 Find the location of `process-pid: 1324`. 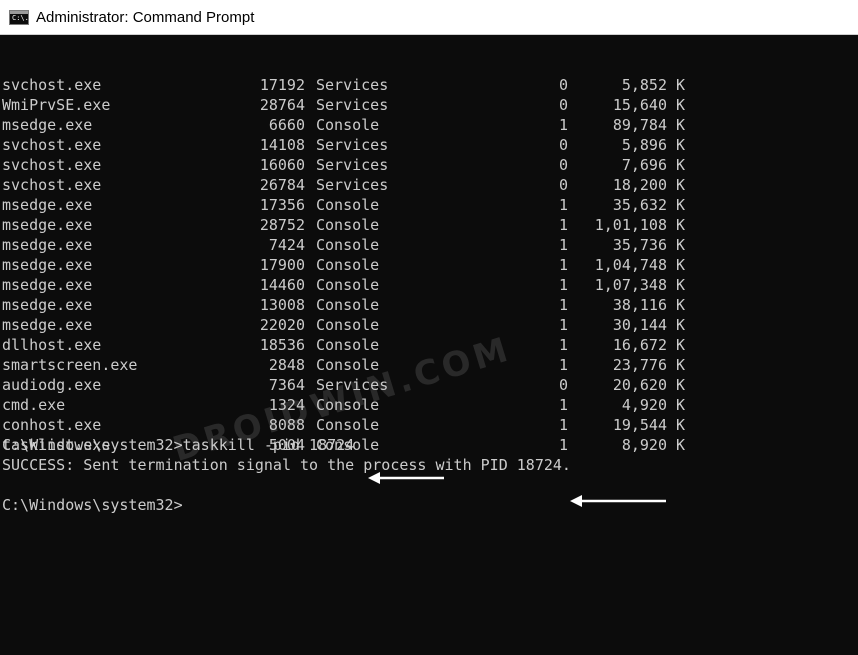

process-pid: 1324 is located at coordinates (286, 405).